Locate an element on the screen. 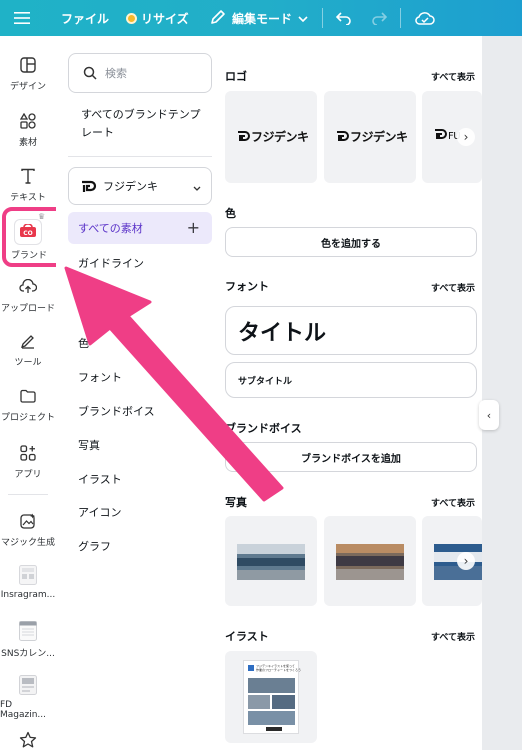 This screenshot has width=522, height=750. pencil-icon is located at coordinates (218, 18).